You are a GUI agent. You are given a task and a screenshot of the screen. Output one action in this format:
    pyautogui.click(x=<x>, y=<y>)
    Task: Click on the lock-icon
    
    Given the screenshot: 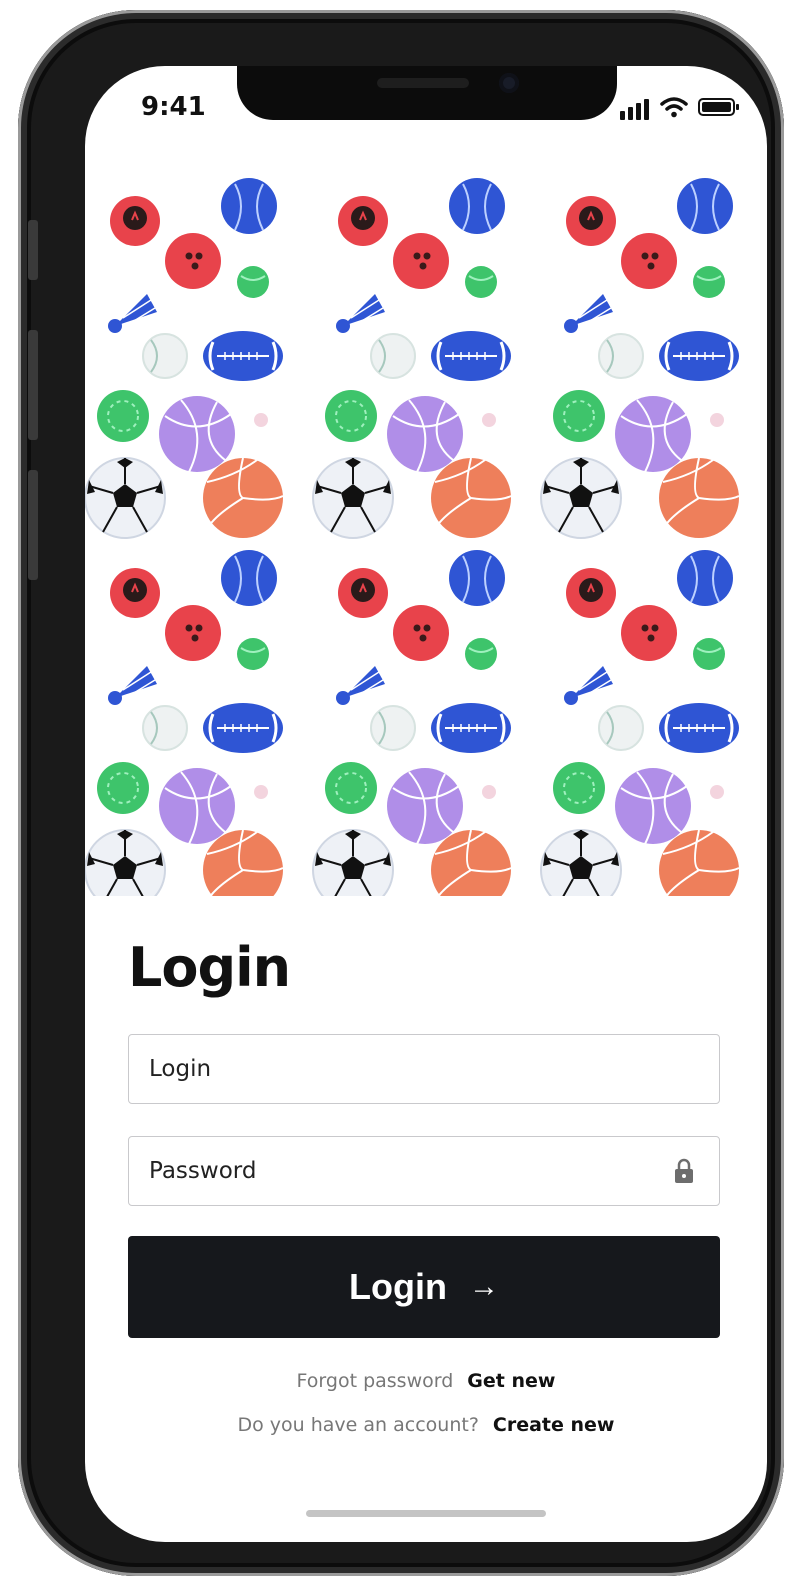 What is the action you would take?
    pyautogui.click(x=684, y=1170)
    